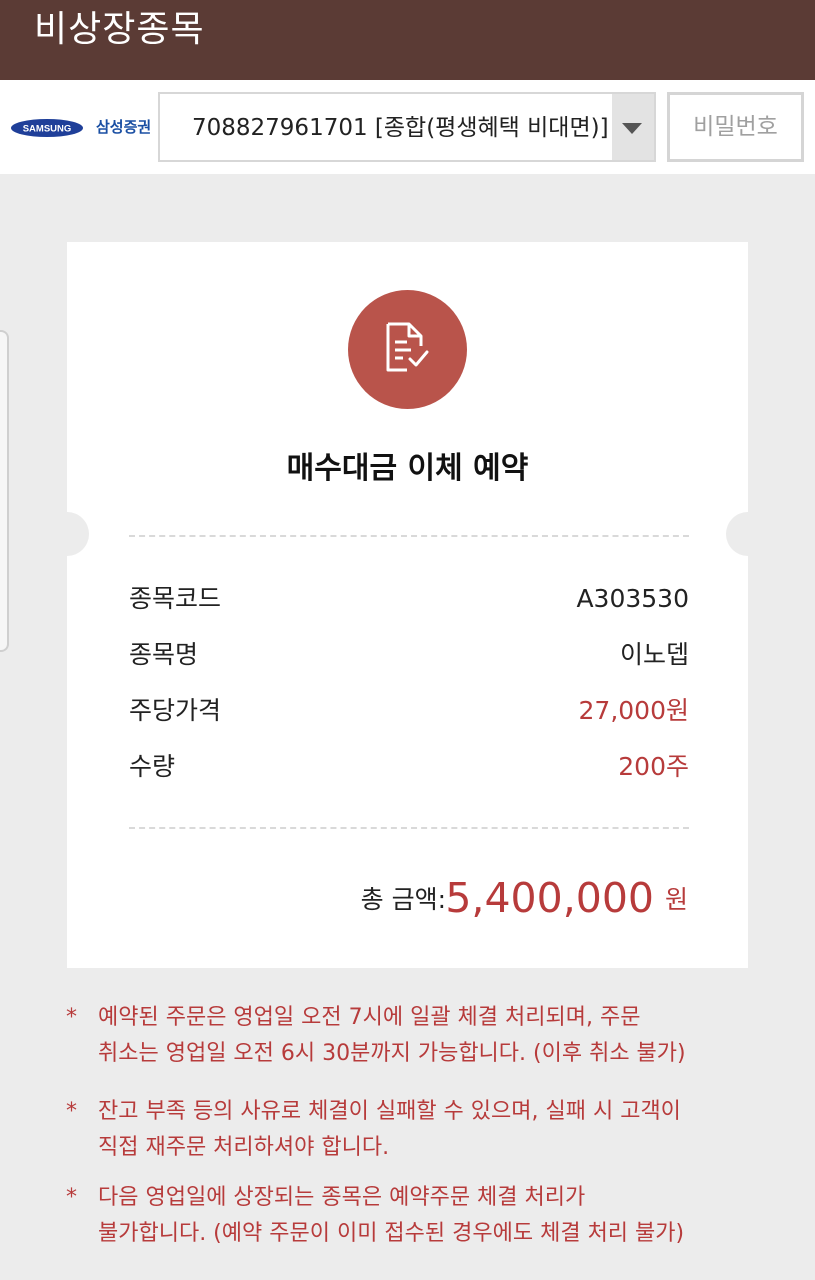 This screenshot has width=815, height=1280. What do you see at coordinates (632, 598) in the screenshot?
I see `row-value: A303530` at bounding box center [632, 598].